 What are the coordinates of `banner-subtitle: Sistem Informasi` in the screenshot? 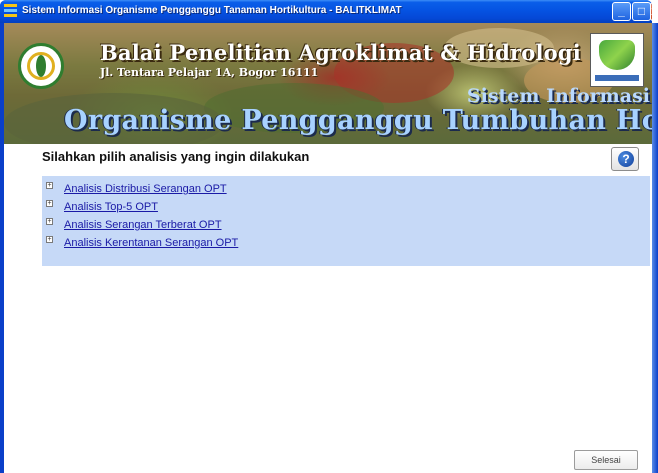 It's located at (558, 96).